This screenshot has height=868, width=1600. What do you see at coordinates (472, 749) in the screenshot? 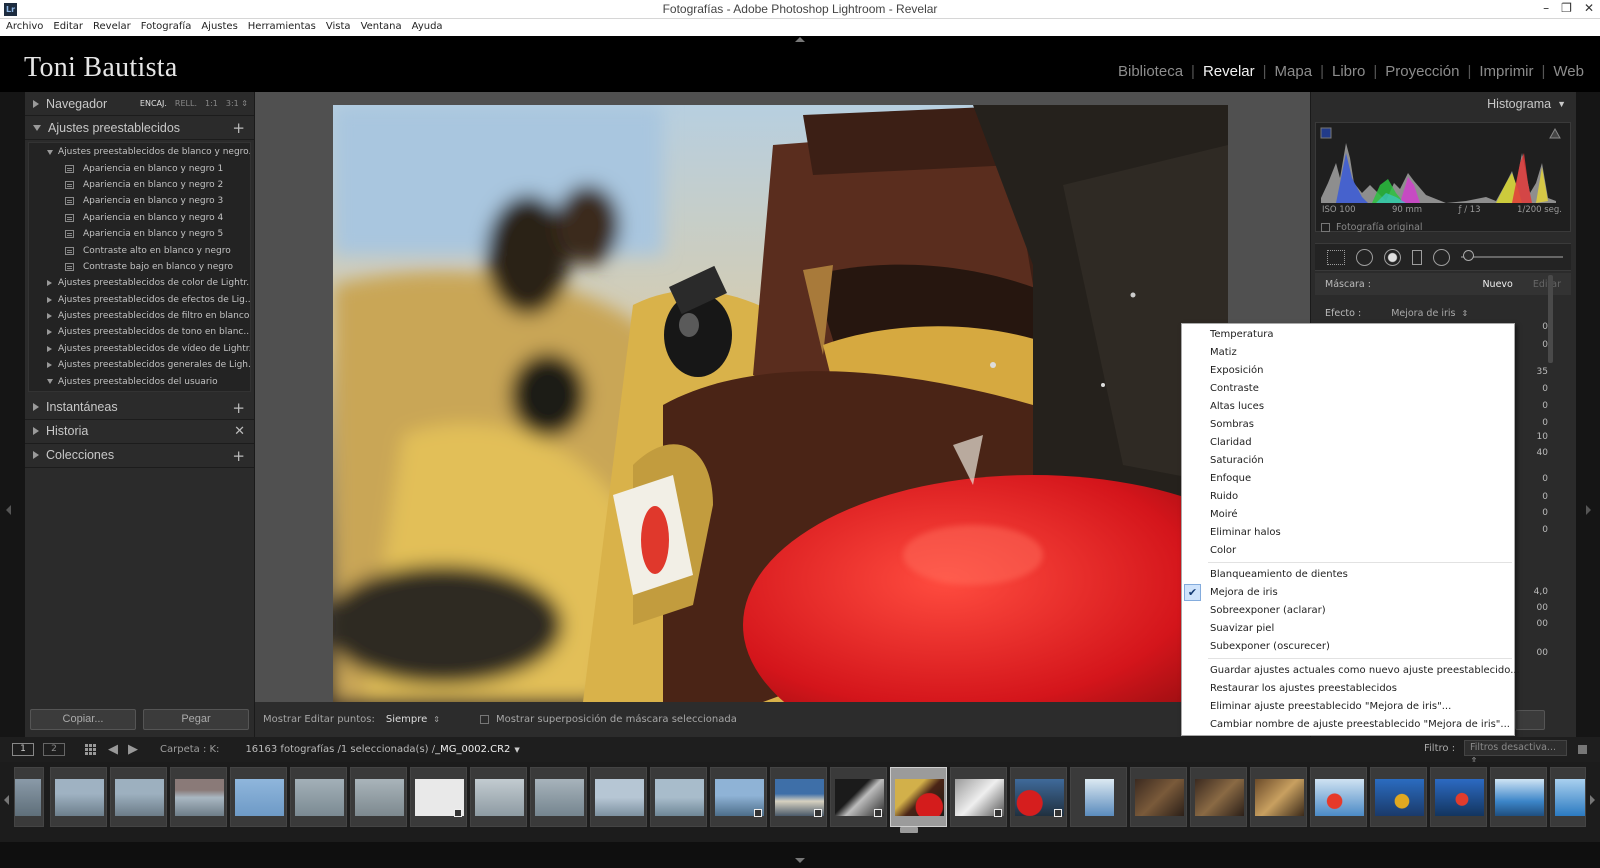
I see `current-filename: _MG_0002.CR2` at bounding box center [472, 749].